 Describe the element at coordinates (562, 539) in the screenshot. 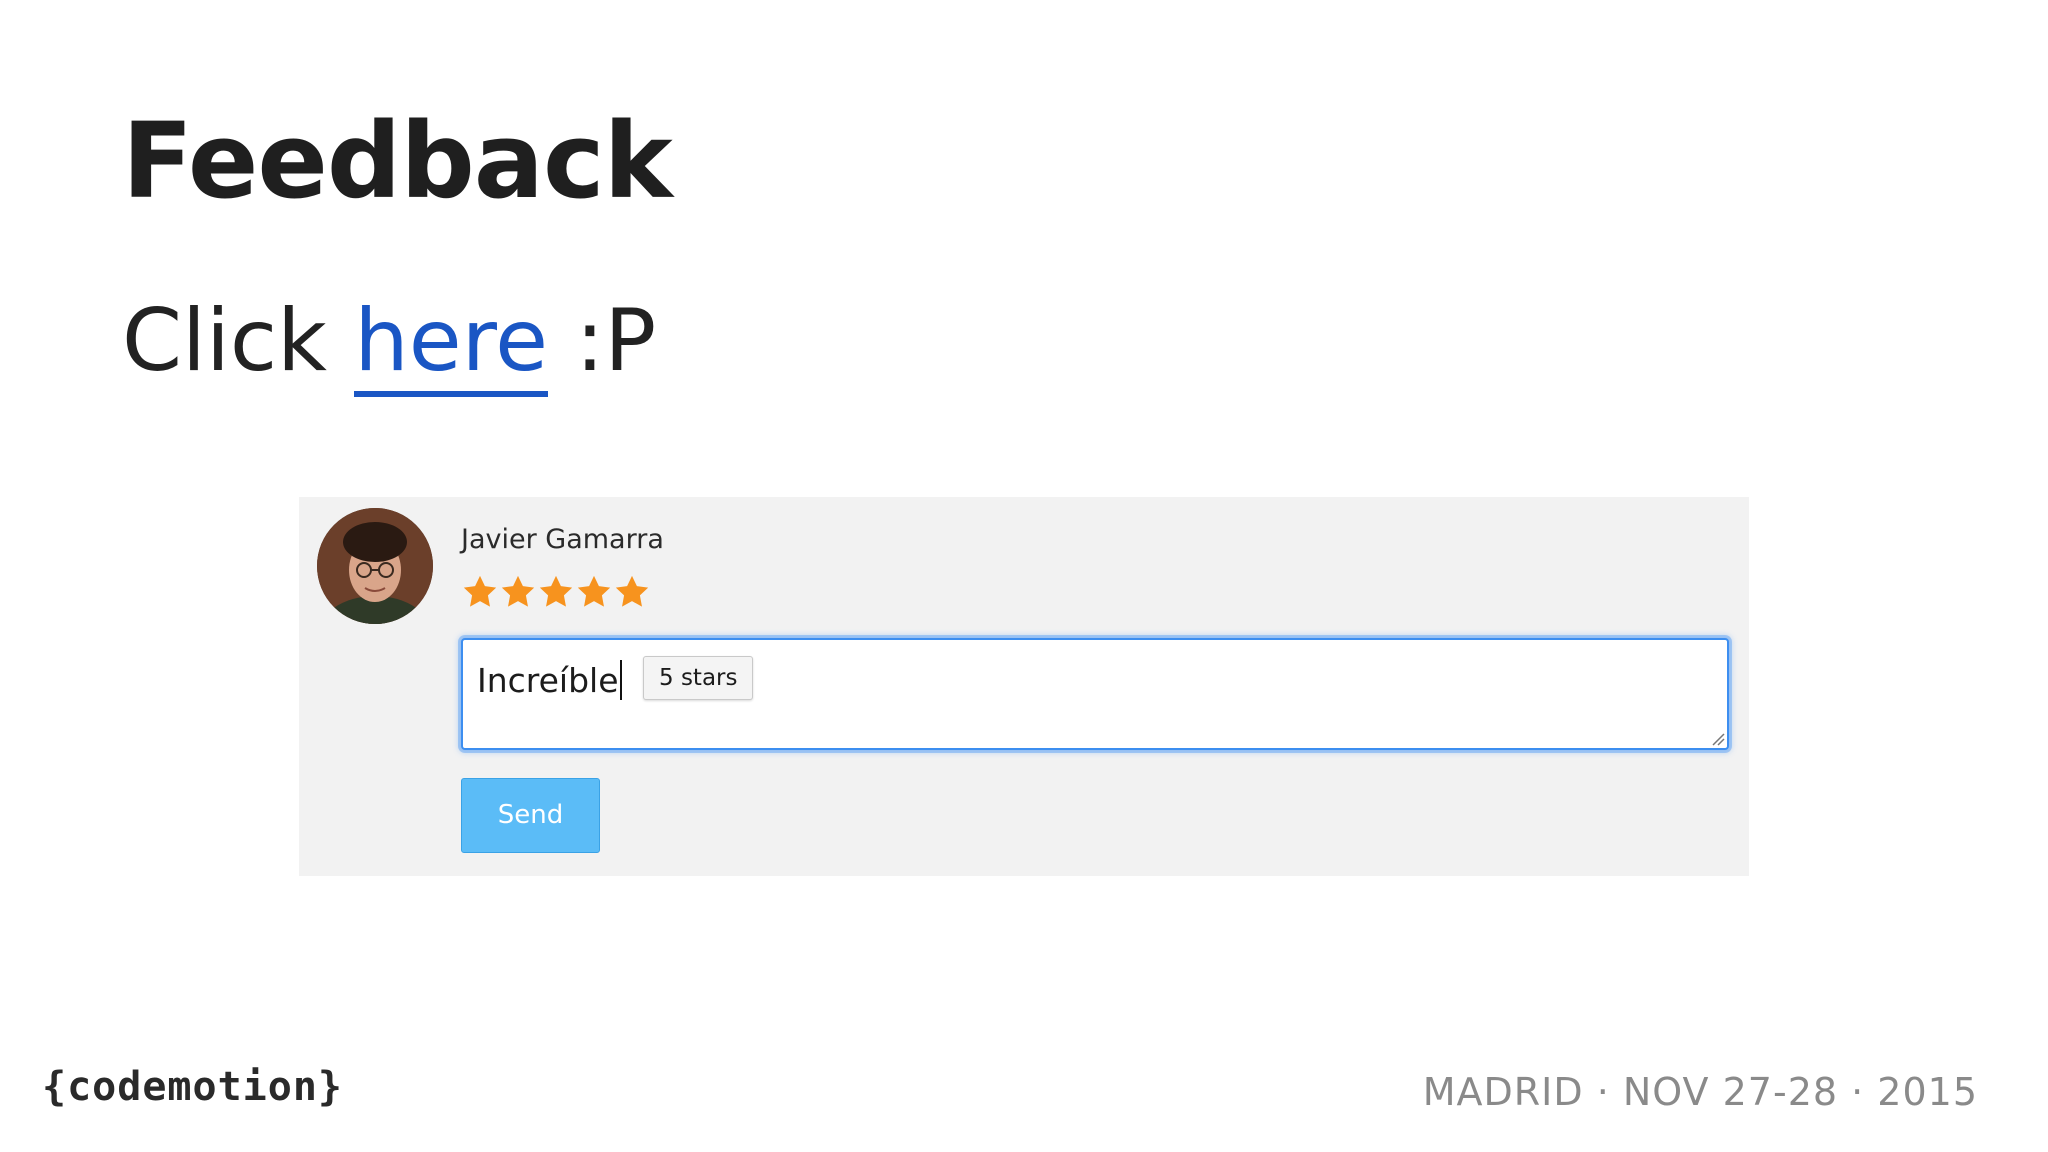

I see `user-name: Javier Gamarra` at that location.